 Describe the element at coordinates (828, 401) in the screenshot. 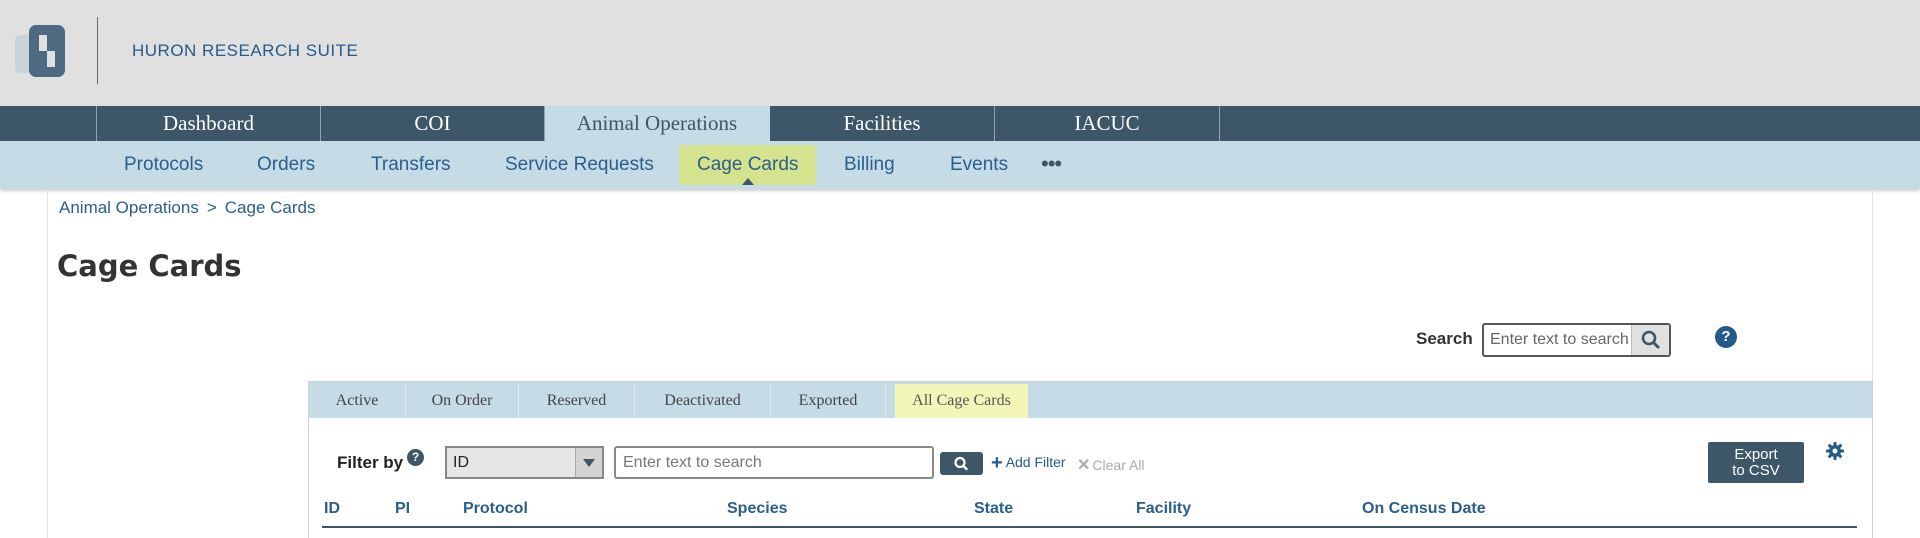

I see `tab-exported: Exported` at that location.